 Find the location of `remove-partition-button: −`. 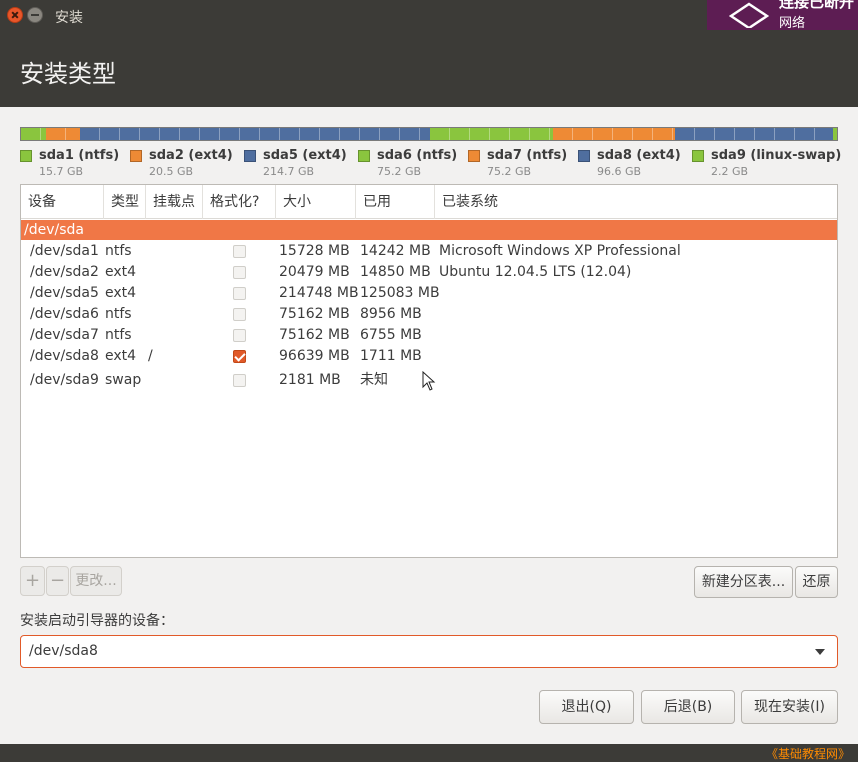

remove-partition-button: − is located at coordinates (57, 581).